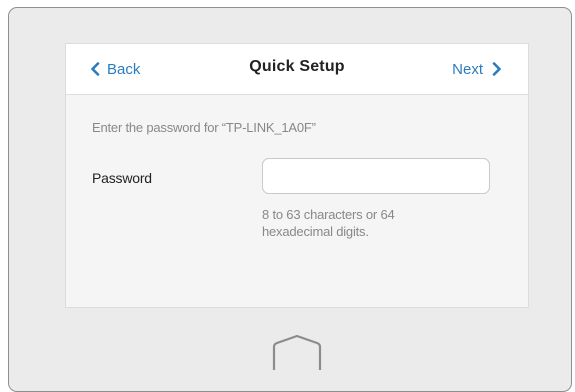  I want to click on password-input, so click(376, 176).